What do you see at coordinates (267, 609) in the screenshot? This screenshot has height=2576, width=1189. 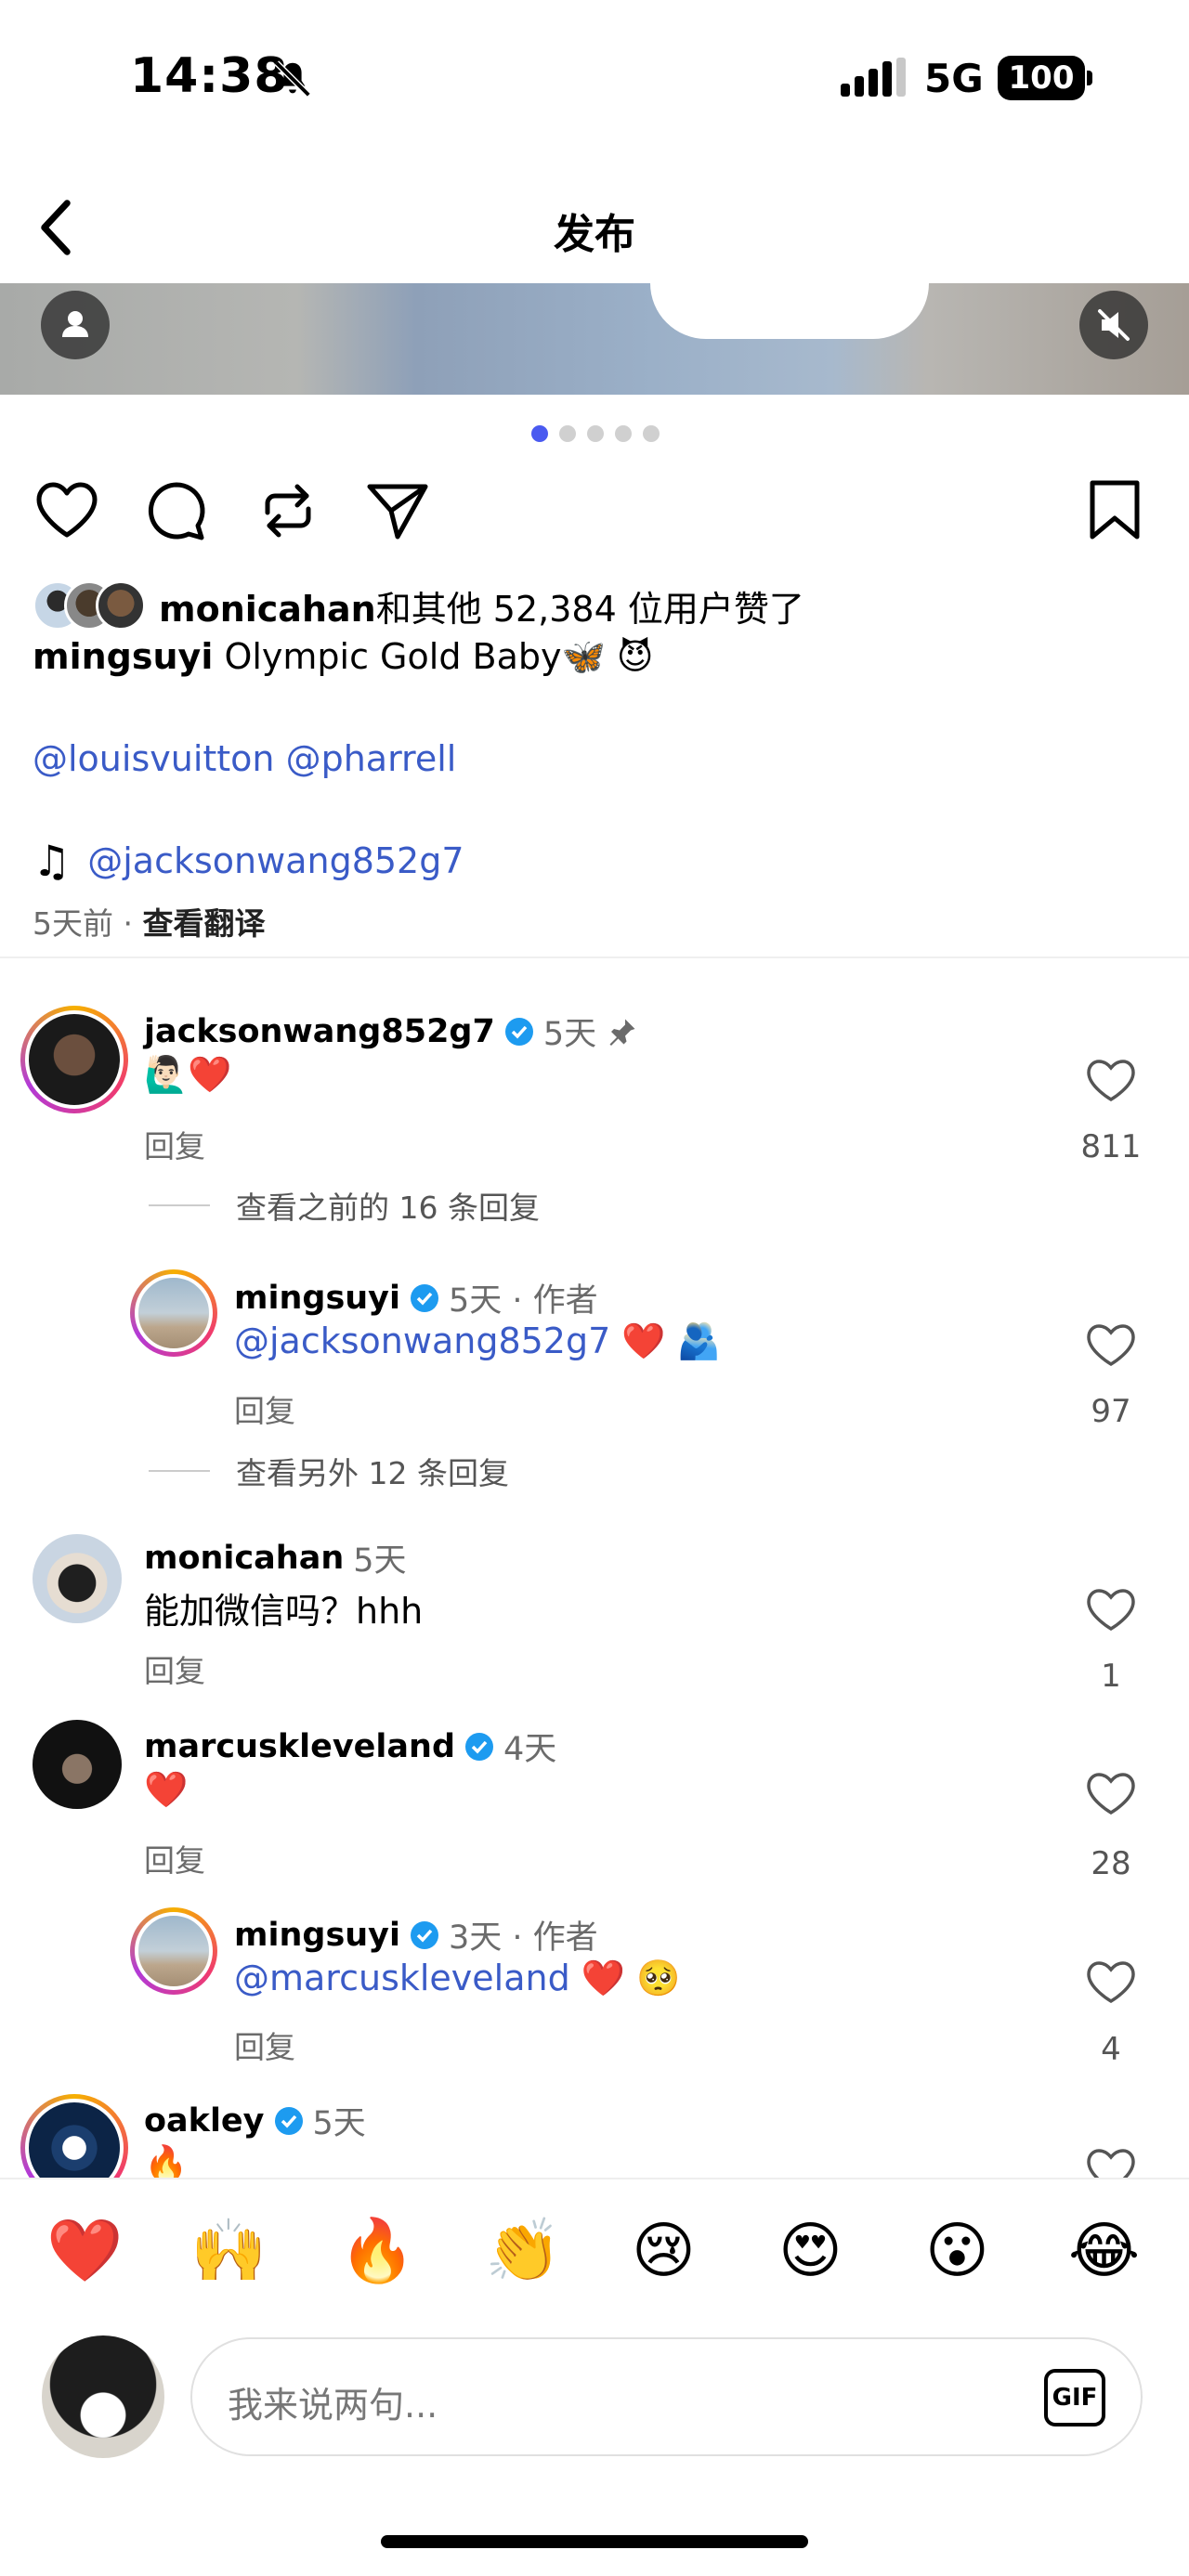 I see `likes-user: monicahan` at bounding box center [267, 609].